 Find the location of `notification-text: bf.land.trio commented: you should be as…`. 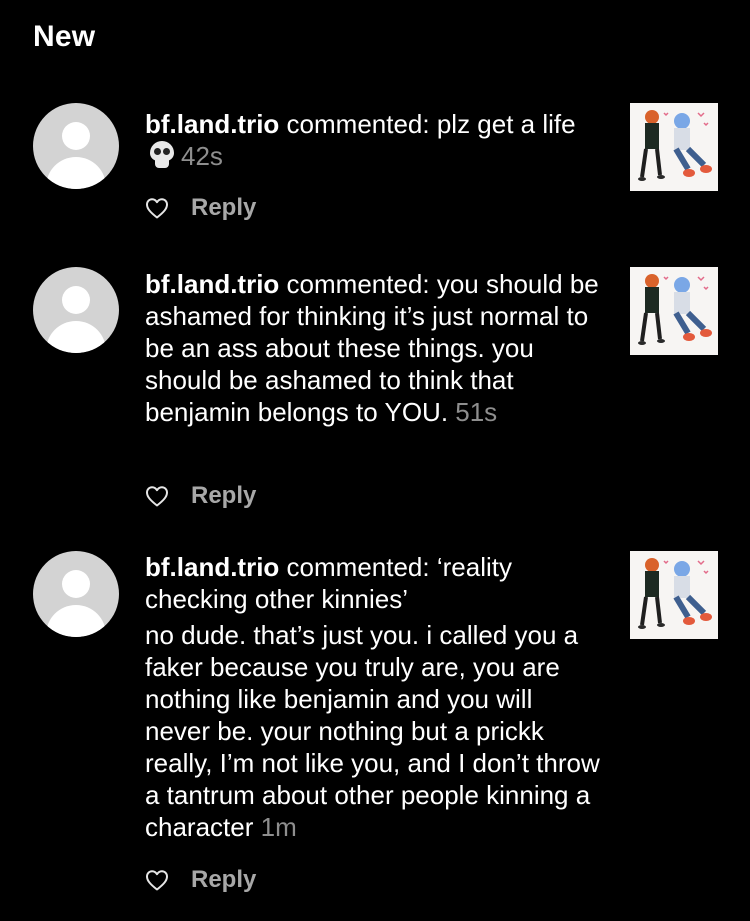

notification-text: bf.land.trio commented: you should be as… is located at coordinates (372, 348).